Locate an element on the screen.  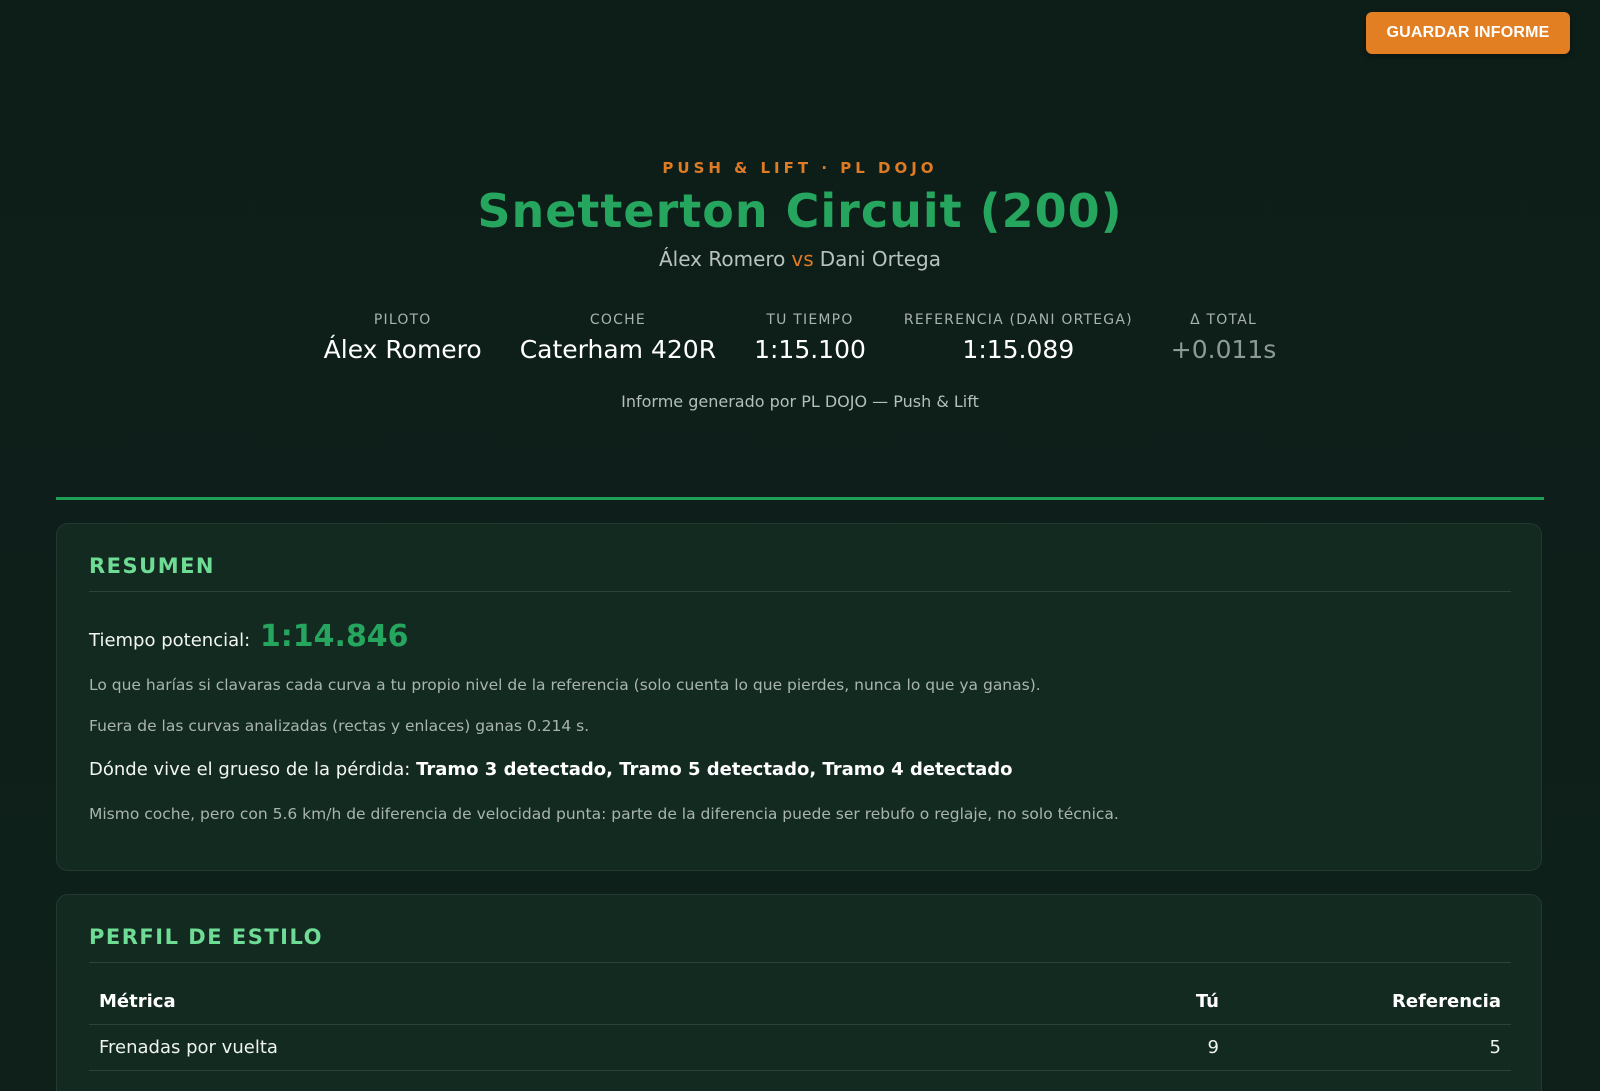
potential-value: 1:14.846 is located at coordinates (334, 636).